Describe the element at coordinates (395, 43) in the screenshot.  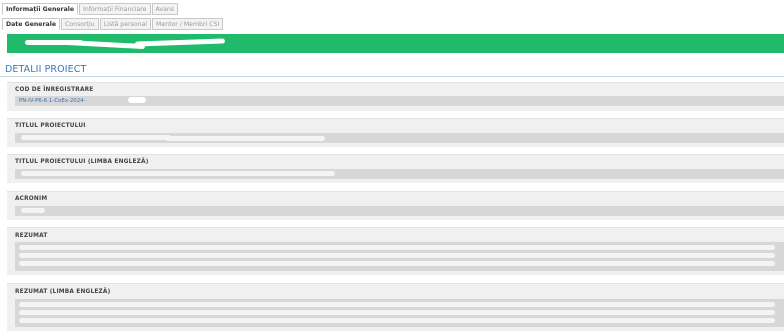
I see `project-banner` at that location.